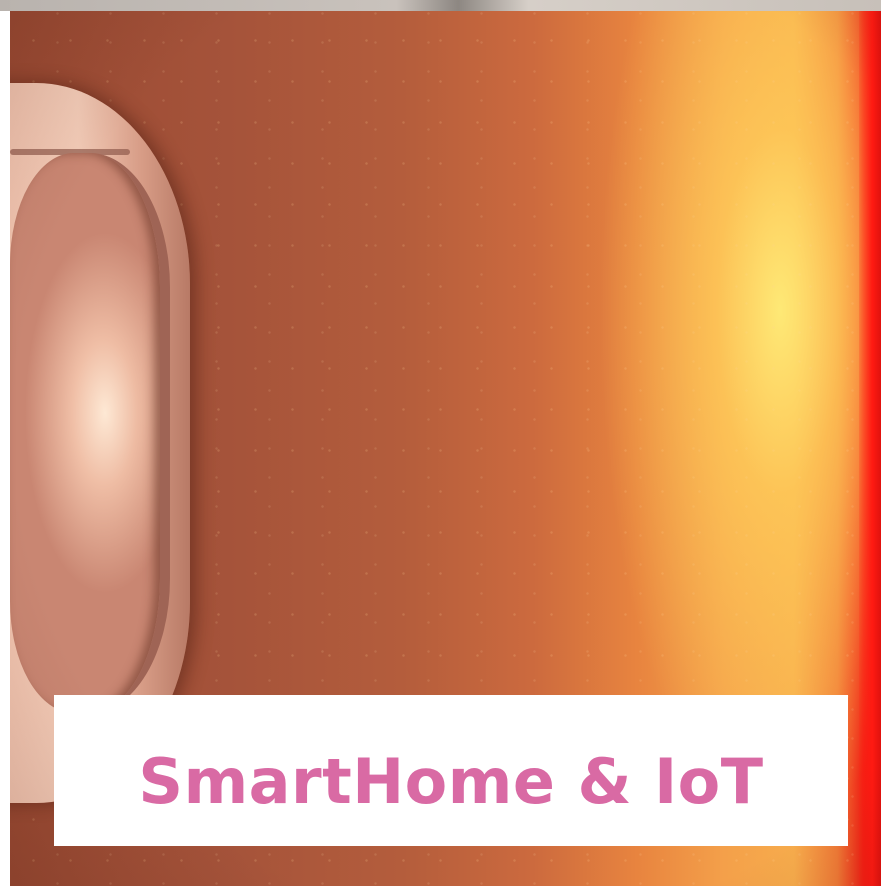  I want to click on top-image-strip, so click(440, 5).